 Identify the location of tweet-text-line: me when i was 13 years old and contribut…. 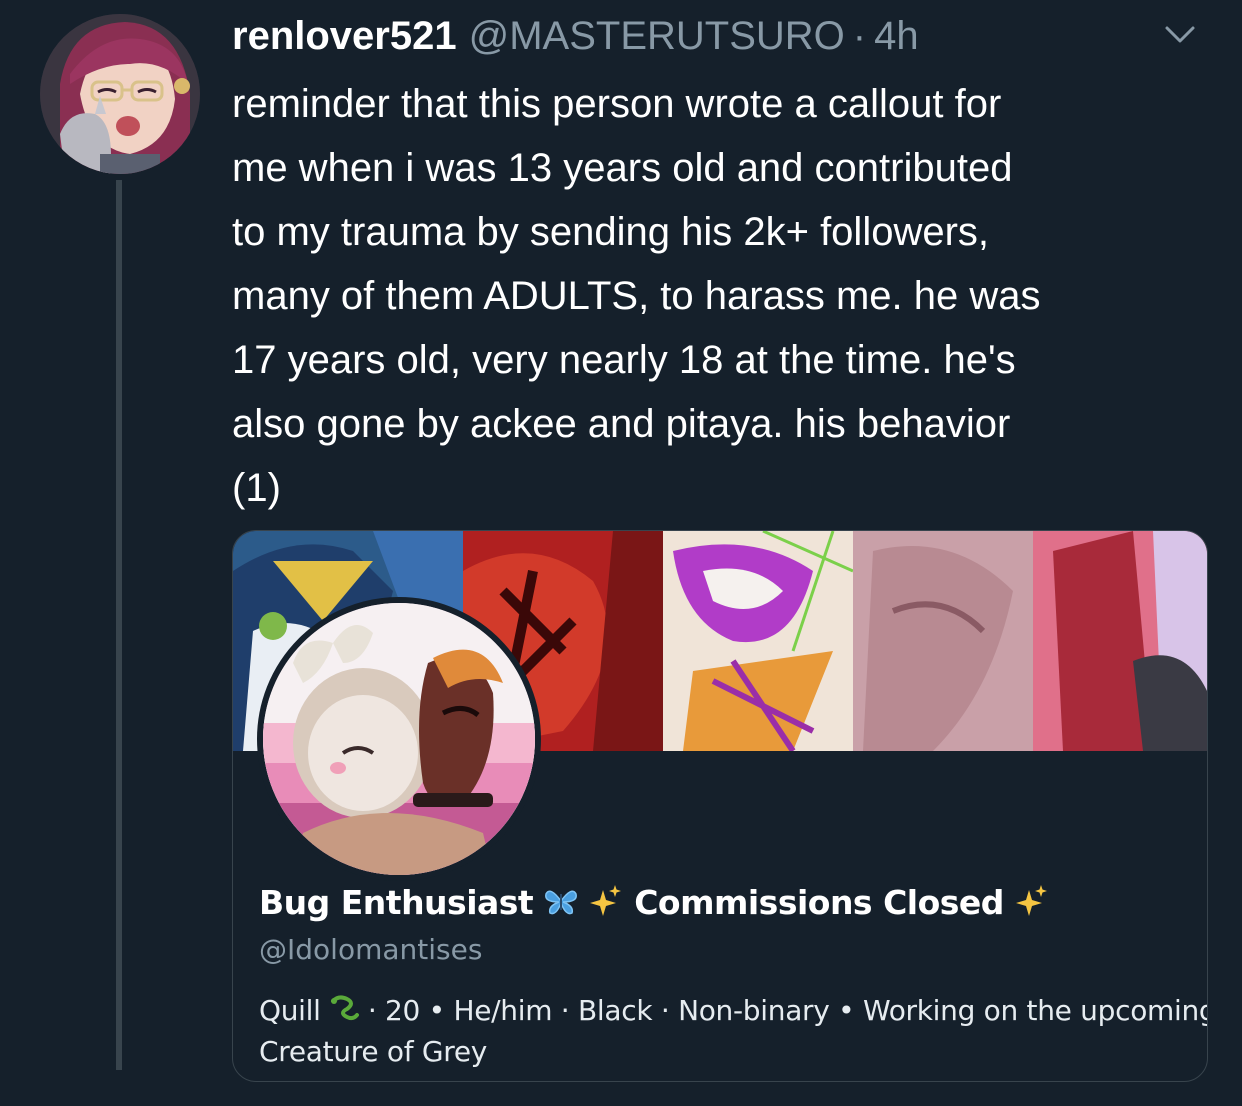
(622, 168).